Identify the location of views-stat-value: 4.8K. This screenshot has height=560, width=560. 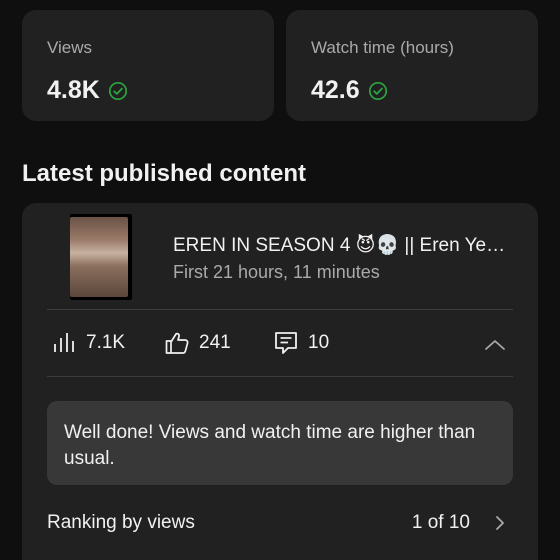
(73, 90).